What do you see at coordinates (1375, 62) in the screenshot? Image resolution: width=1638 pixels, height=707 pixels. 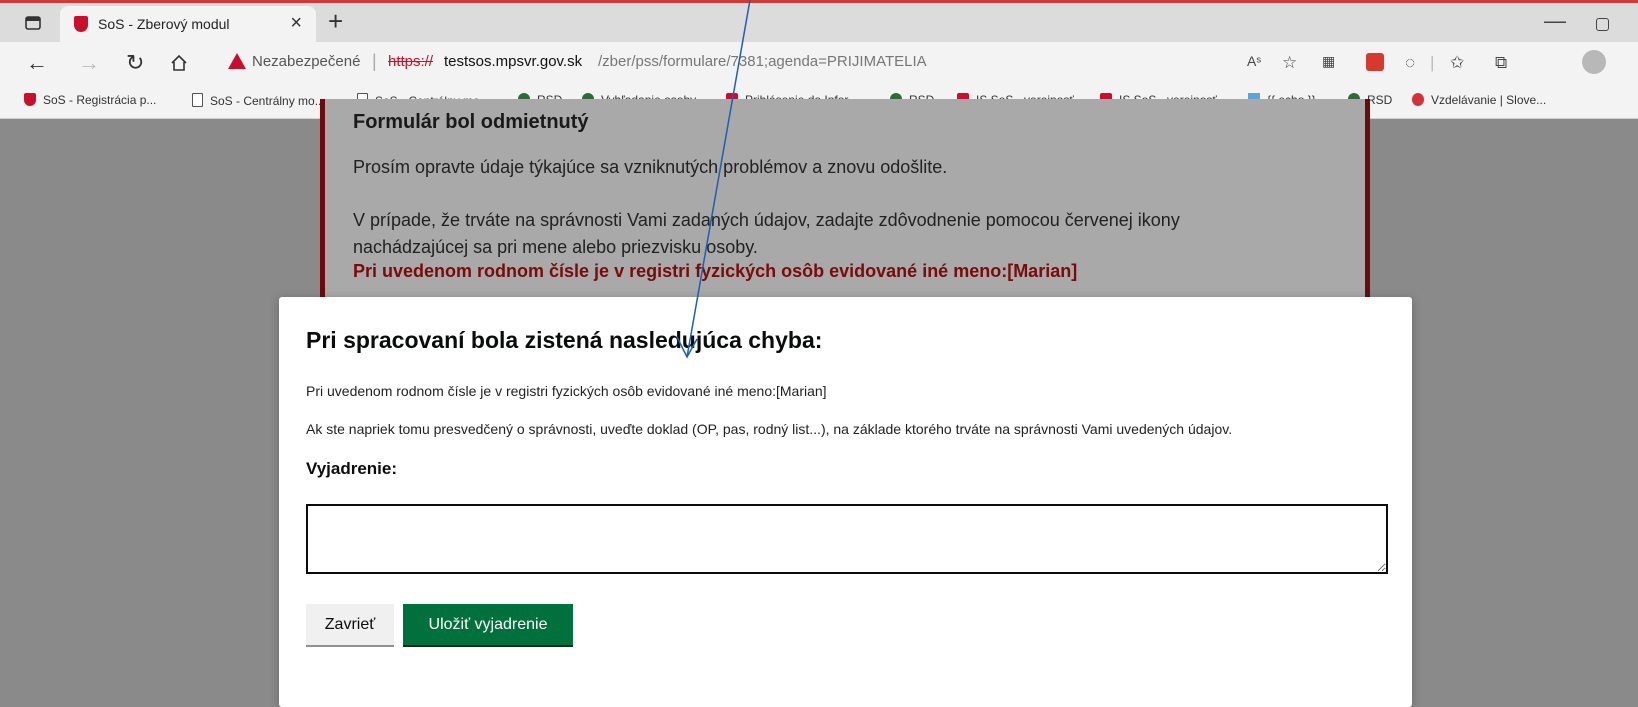 I see `pdf-extension-icon` at bounding box center [1375, 62].